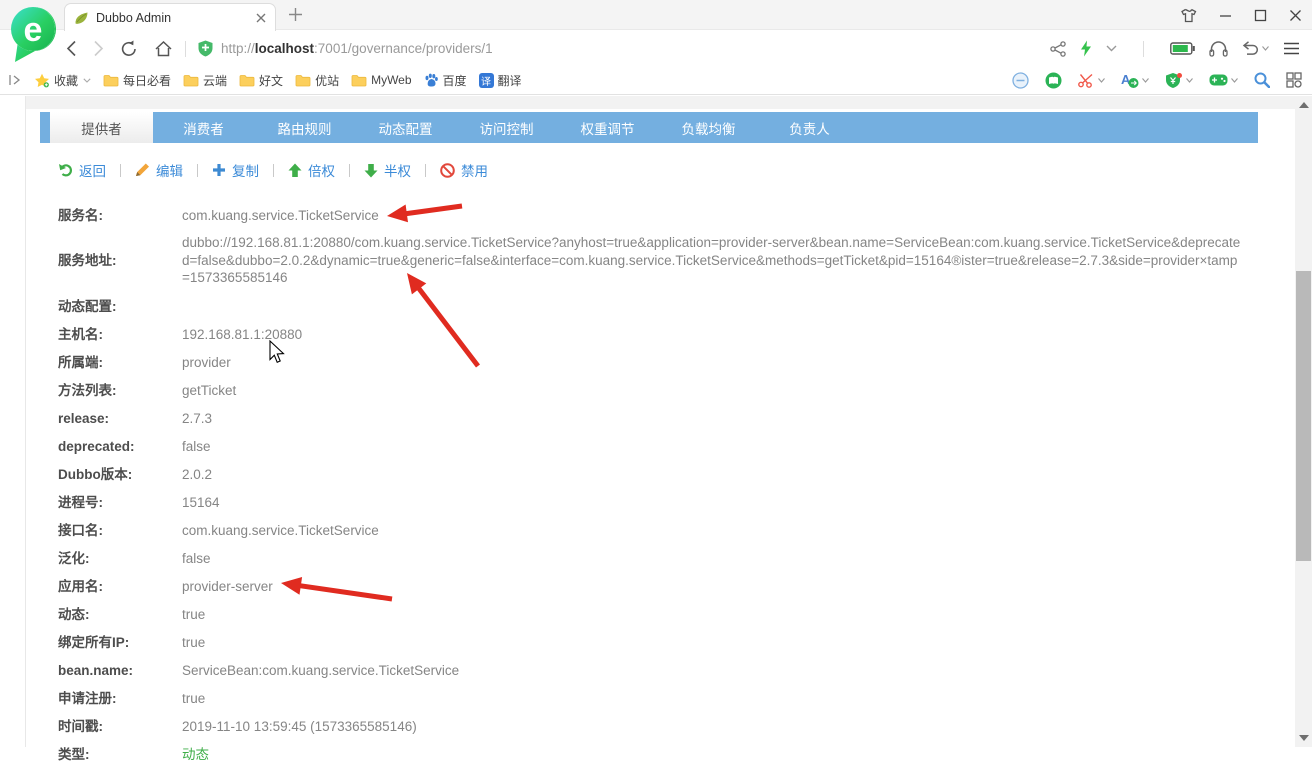  I want to click on field-row-methods: 方法列表: getTicket, so click(651, 390).